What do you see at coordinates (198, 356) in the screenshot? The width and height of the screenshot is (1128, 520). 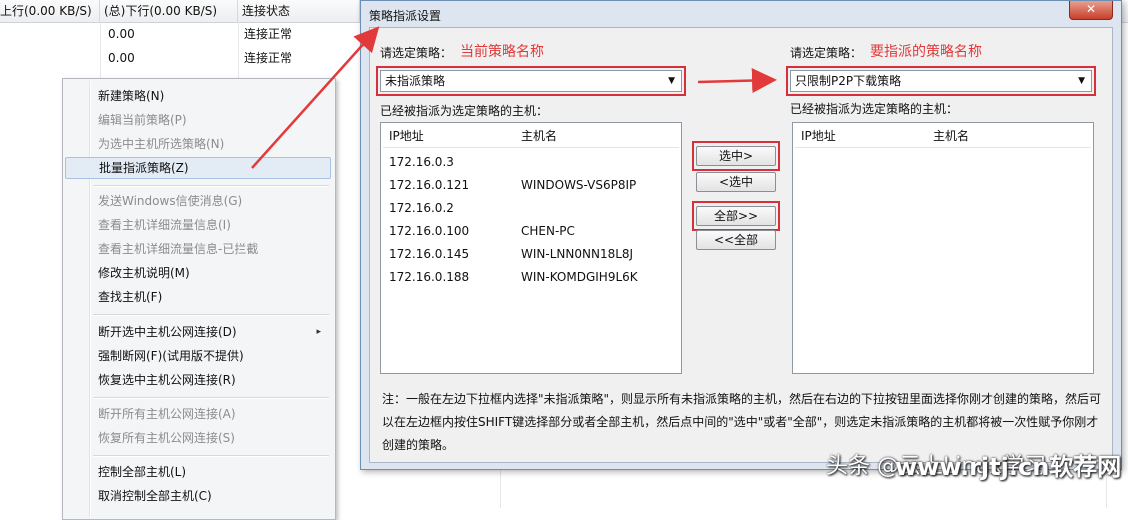 I see `menu-item-force-disconnect: 强制断网(F)(试用版不提供)` at bounding box center [198, 356].